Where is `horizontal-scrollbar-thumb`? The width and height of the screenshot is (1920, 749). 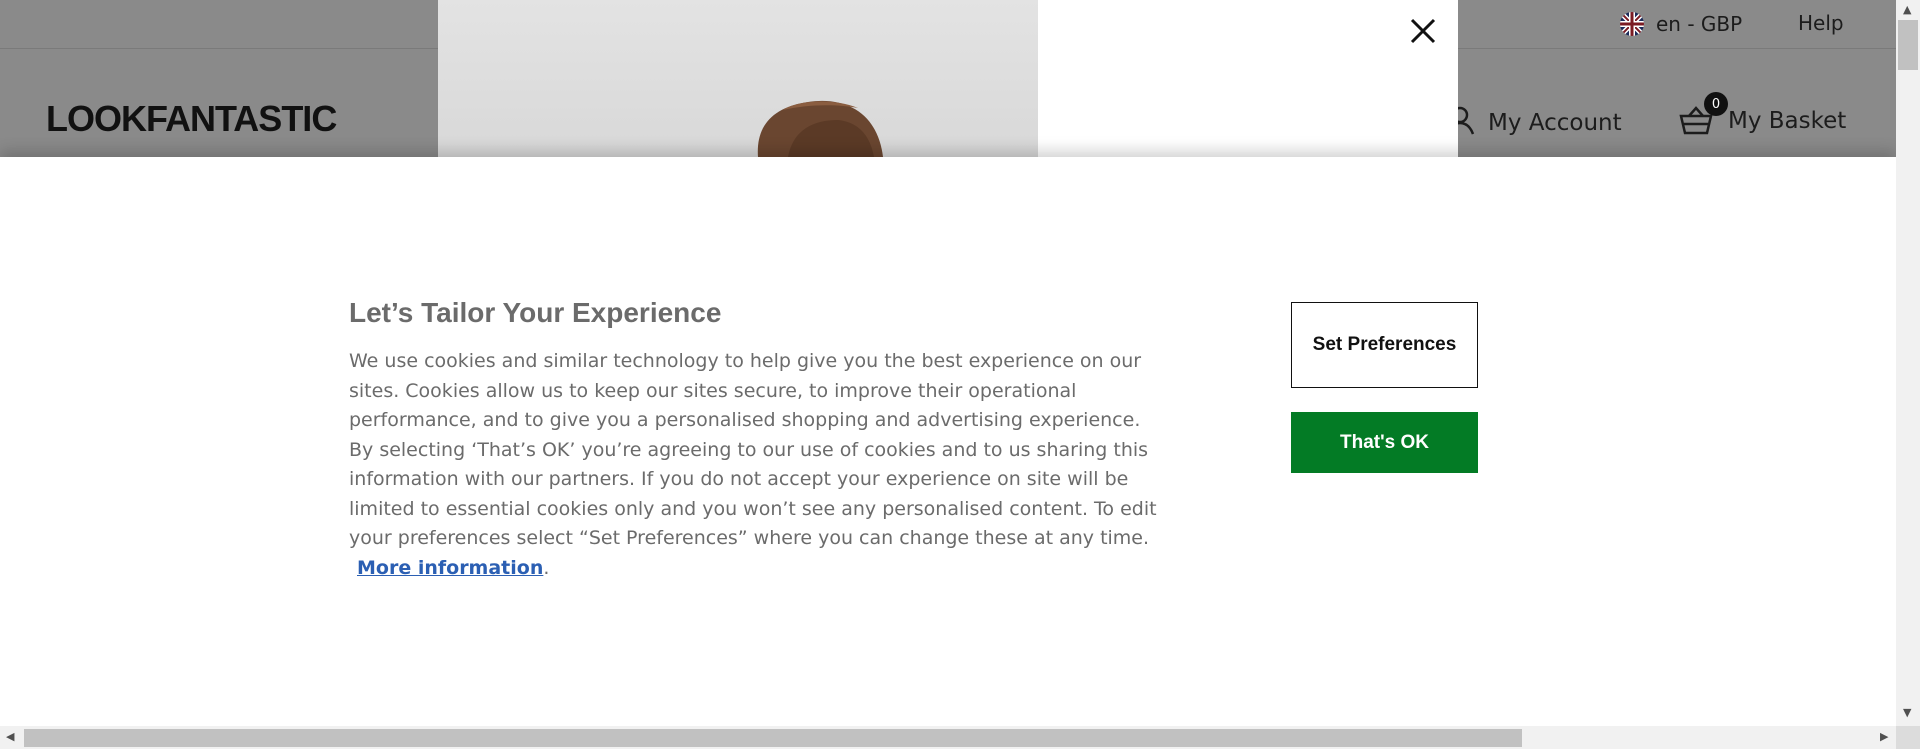 horizontal-scrollbar-thumb is located at coordinates (773, 738).